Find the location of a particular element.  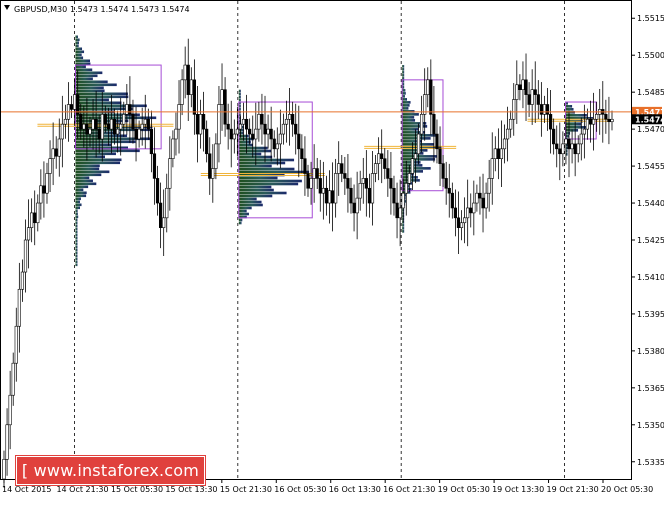

x-tick-label: 19 Oct 13:30 is located at coordinates (518, 489).